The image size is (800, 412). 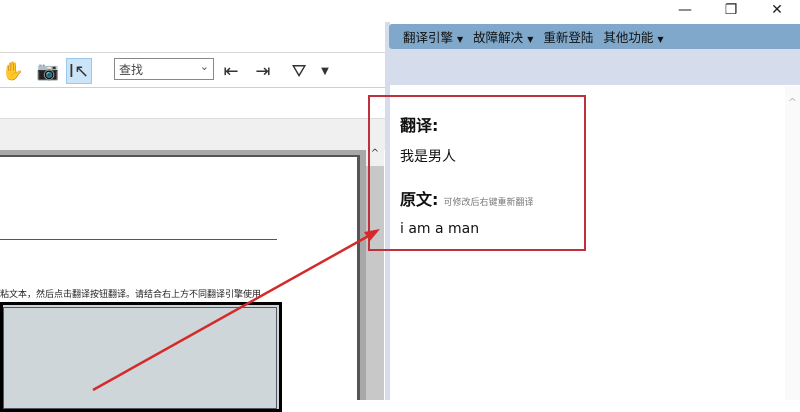 I want to click on arrow-head-icon, so click(x=372, y=235).